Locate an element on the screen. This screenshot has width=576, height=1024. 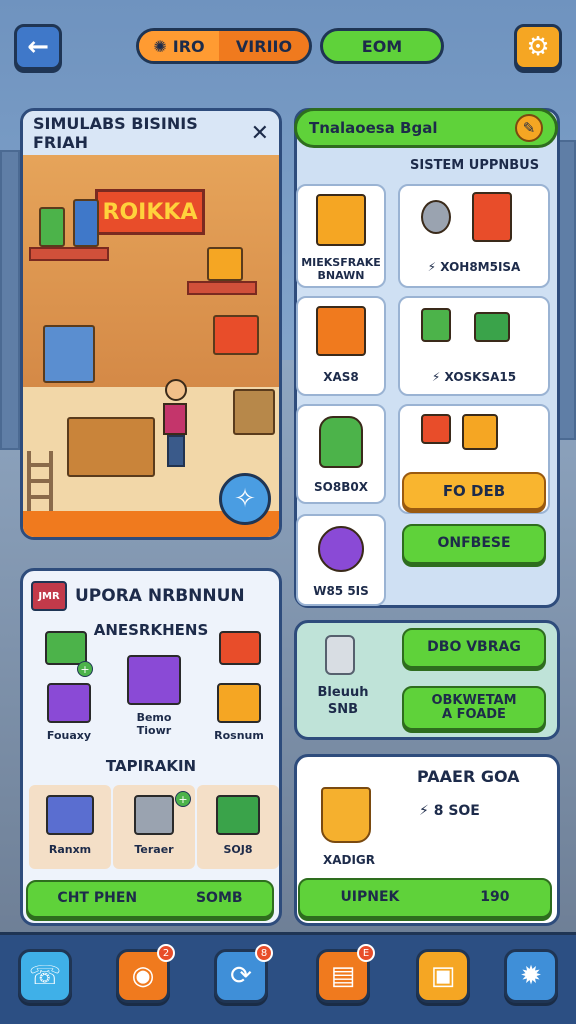
upgrade-card-label: MIEKSFRAKE BNAWN is located at coordinates (341, 269).